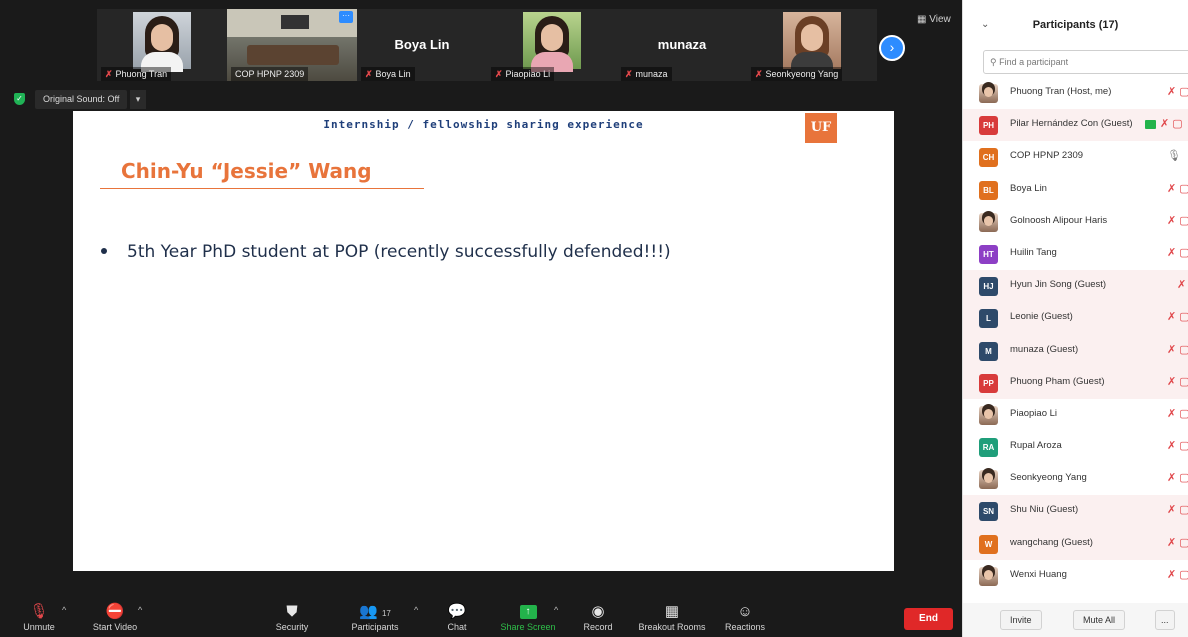 This screenshot has height=637, width=1188. What do you see at coordinates (1075, 222) in the screenshot?
I see `participant-row: Golnoosh Alipour Haris ✗ ▢` at bounding box center [1075, 222].